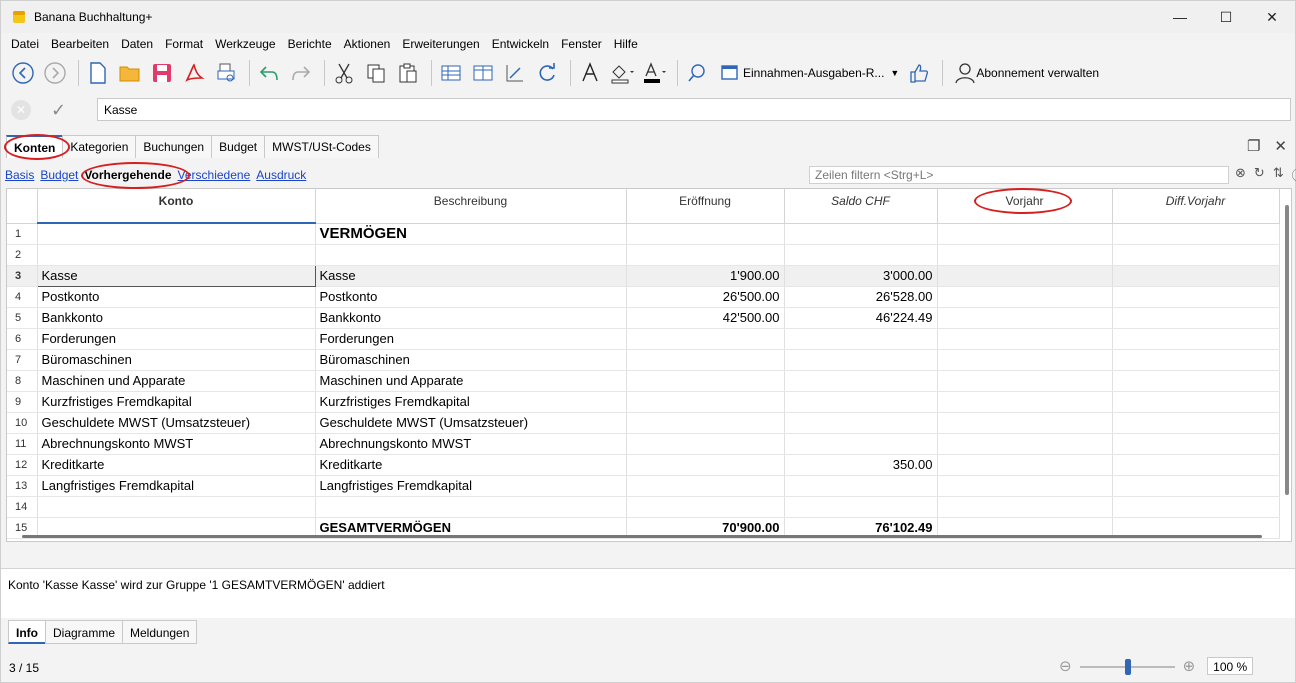 This screenshot has height=683, width=1296. I want to click on cell-konto: Maschinen und Apparate, so click(176, 381).